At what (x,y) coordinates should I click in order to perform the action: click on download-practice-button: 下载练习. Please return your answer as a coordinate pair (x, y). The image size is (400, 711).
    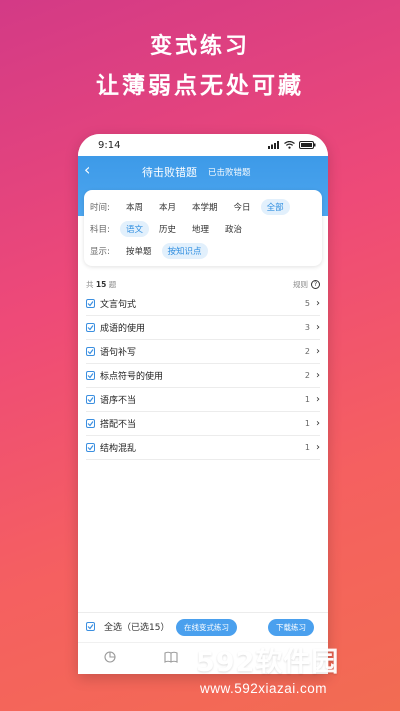
    Looking at the image, I should click on (291, 627).